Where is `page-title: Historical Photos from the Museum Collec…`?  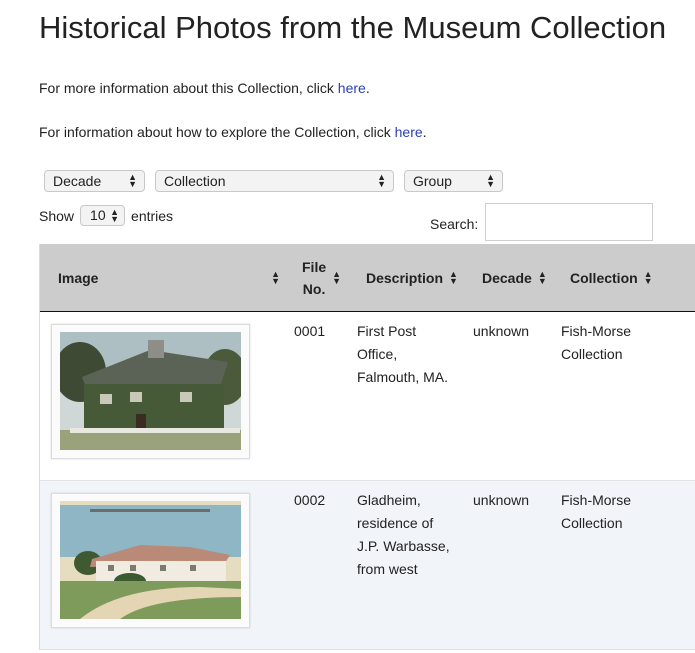
page-title: Historical Photos from the Museum Collec… is located at coordinates (353, 27).